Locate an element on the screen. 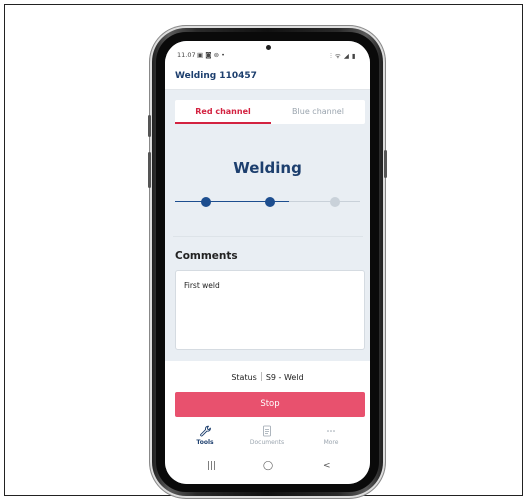 This screenshot has width=529, height=502. tab-red-channel: Red channel is located at coordinates (223, 112).